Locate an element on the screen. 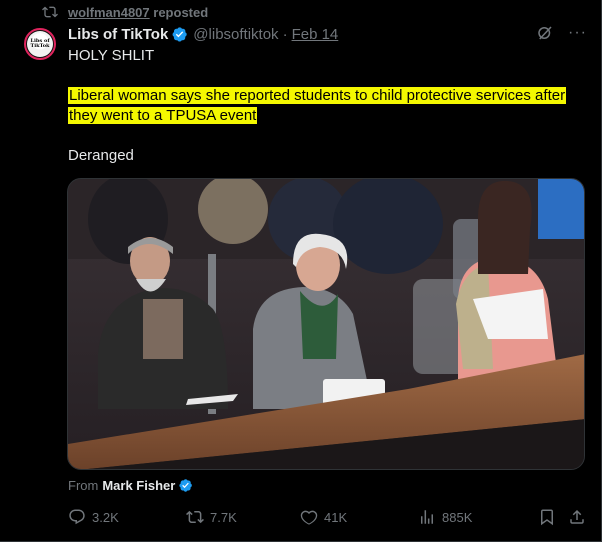 Image resolution: width=602 pixels, height=542 pixels. repost-icon is located at coordinates (50, 12).